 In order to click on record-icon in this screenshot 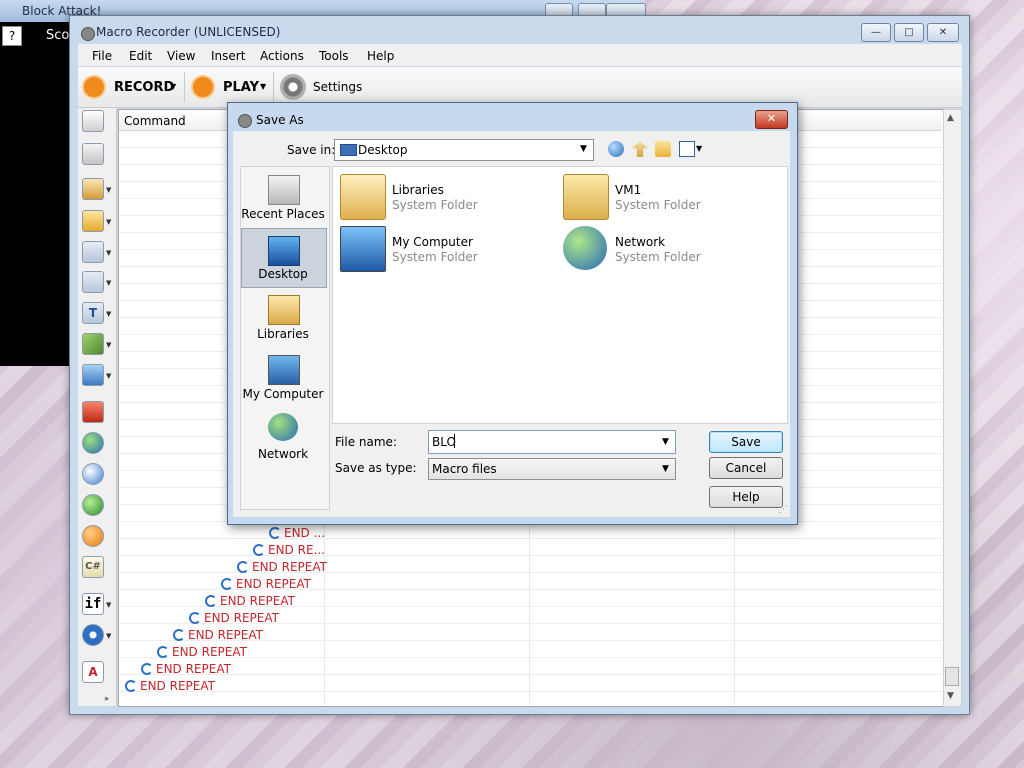, I will do `click(94, 87)`.